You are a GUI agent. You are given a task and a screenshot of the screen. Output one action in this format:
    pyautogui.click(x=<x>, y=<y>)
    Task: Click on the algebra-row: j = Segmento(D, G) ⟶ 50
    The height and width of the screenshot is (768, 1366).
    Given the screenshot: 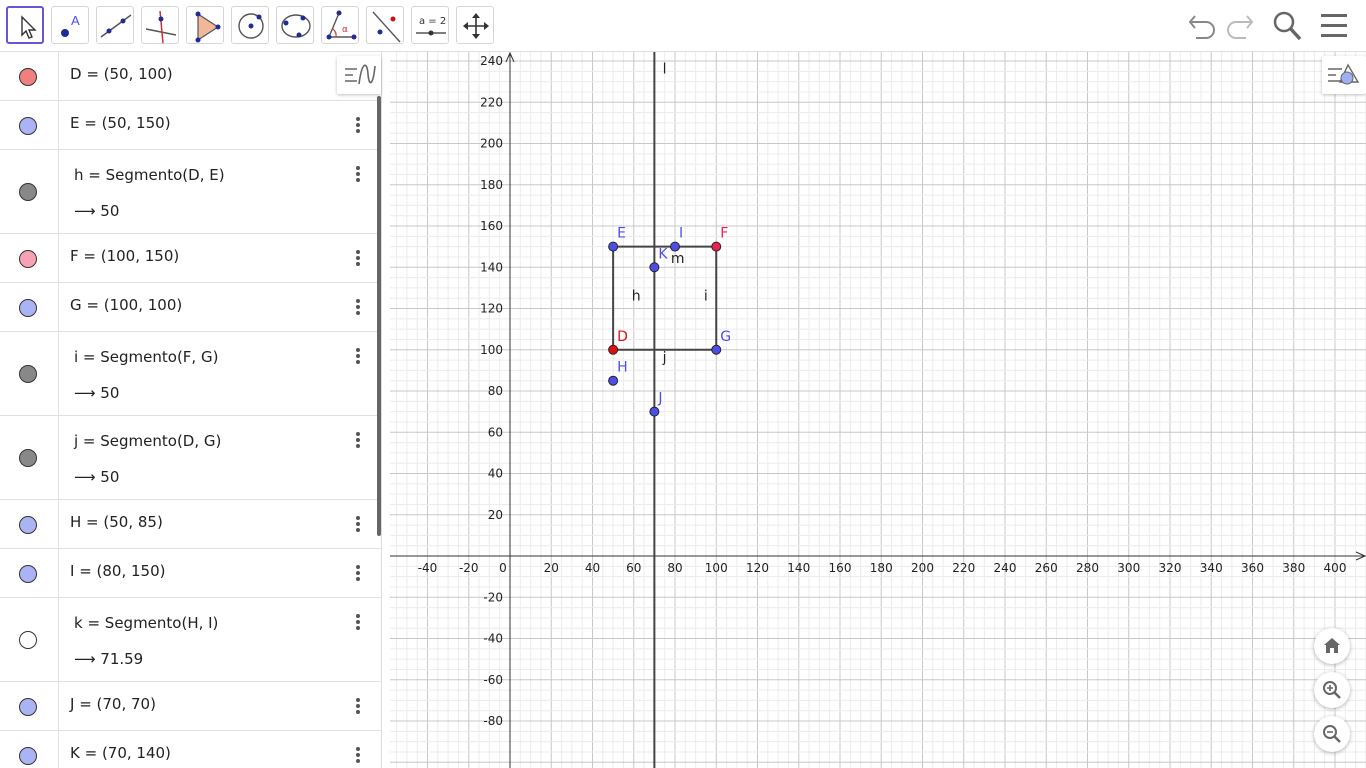 What is the action you would take?
    pyautogui.click(x=190, y=458)
    